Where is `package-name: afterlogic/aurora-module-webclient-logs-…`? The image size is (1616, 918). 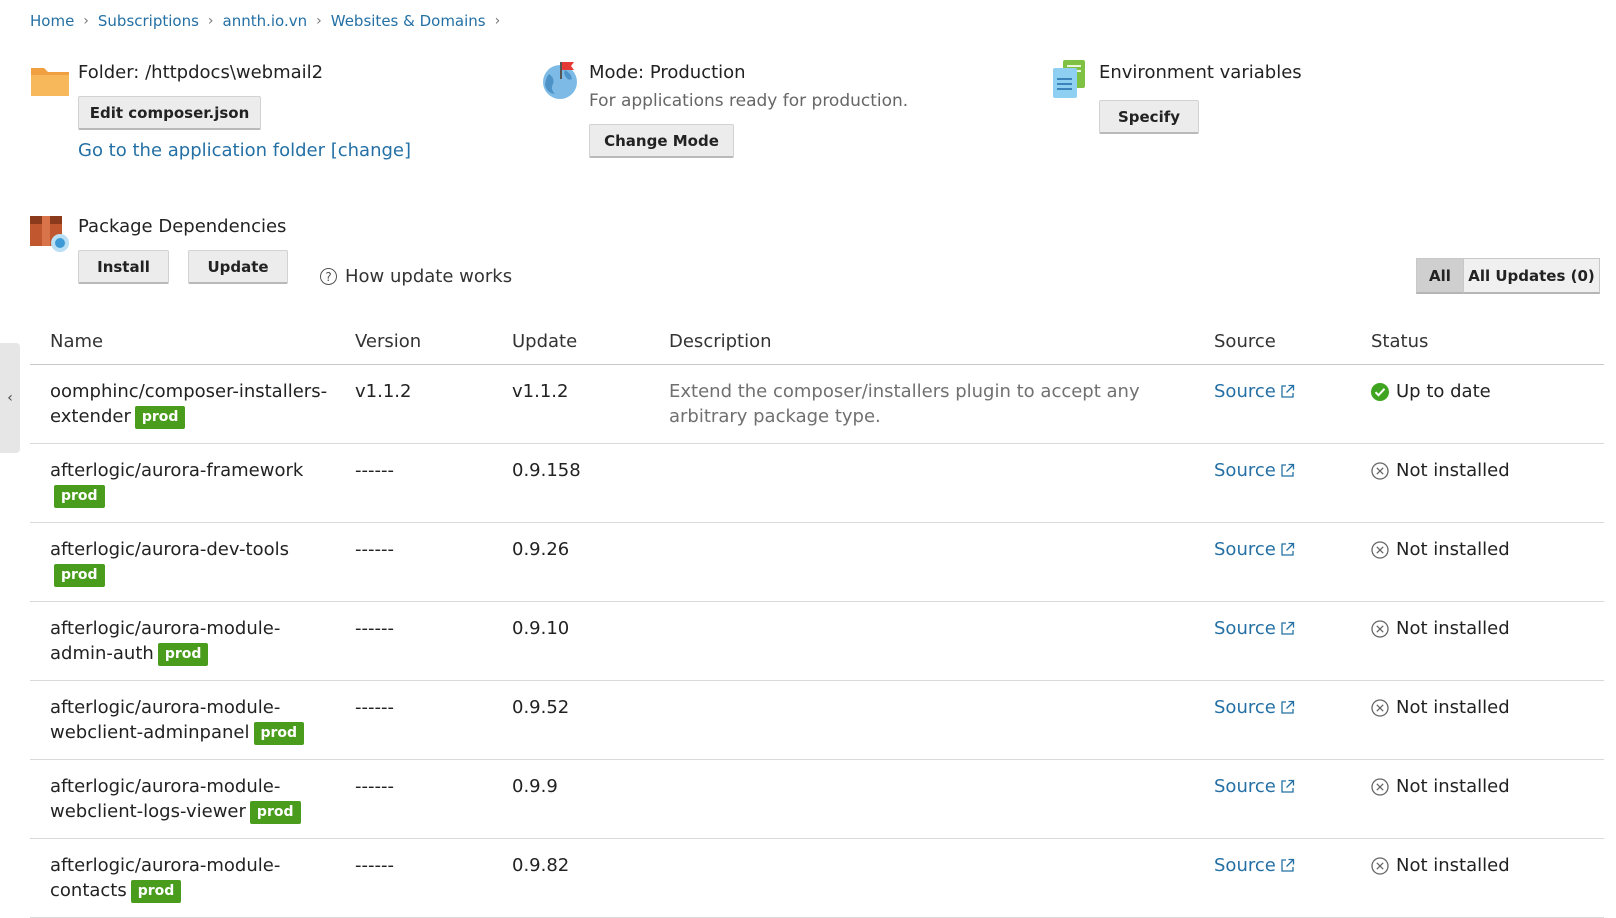
package-name: afterlogic/aurora-module-webclient-logs-… is located at coordinates (165, 799).